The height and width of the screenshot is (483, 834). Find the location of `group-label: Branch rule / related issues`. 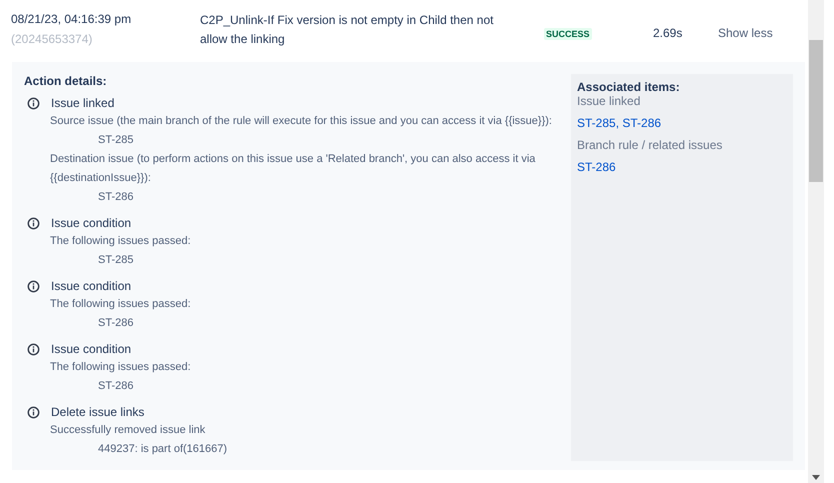

group-label: Branch rule / related issues is located at coordinates (649, 145).